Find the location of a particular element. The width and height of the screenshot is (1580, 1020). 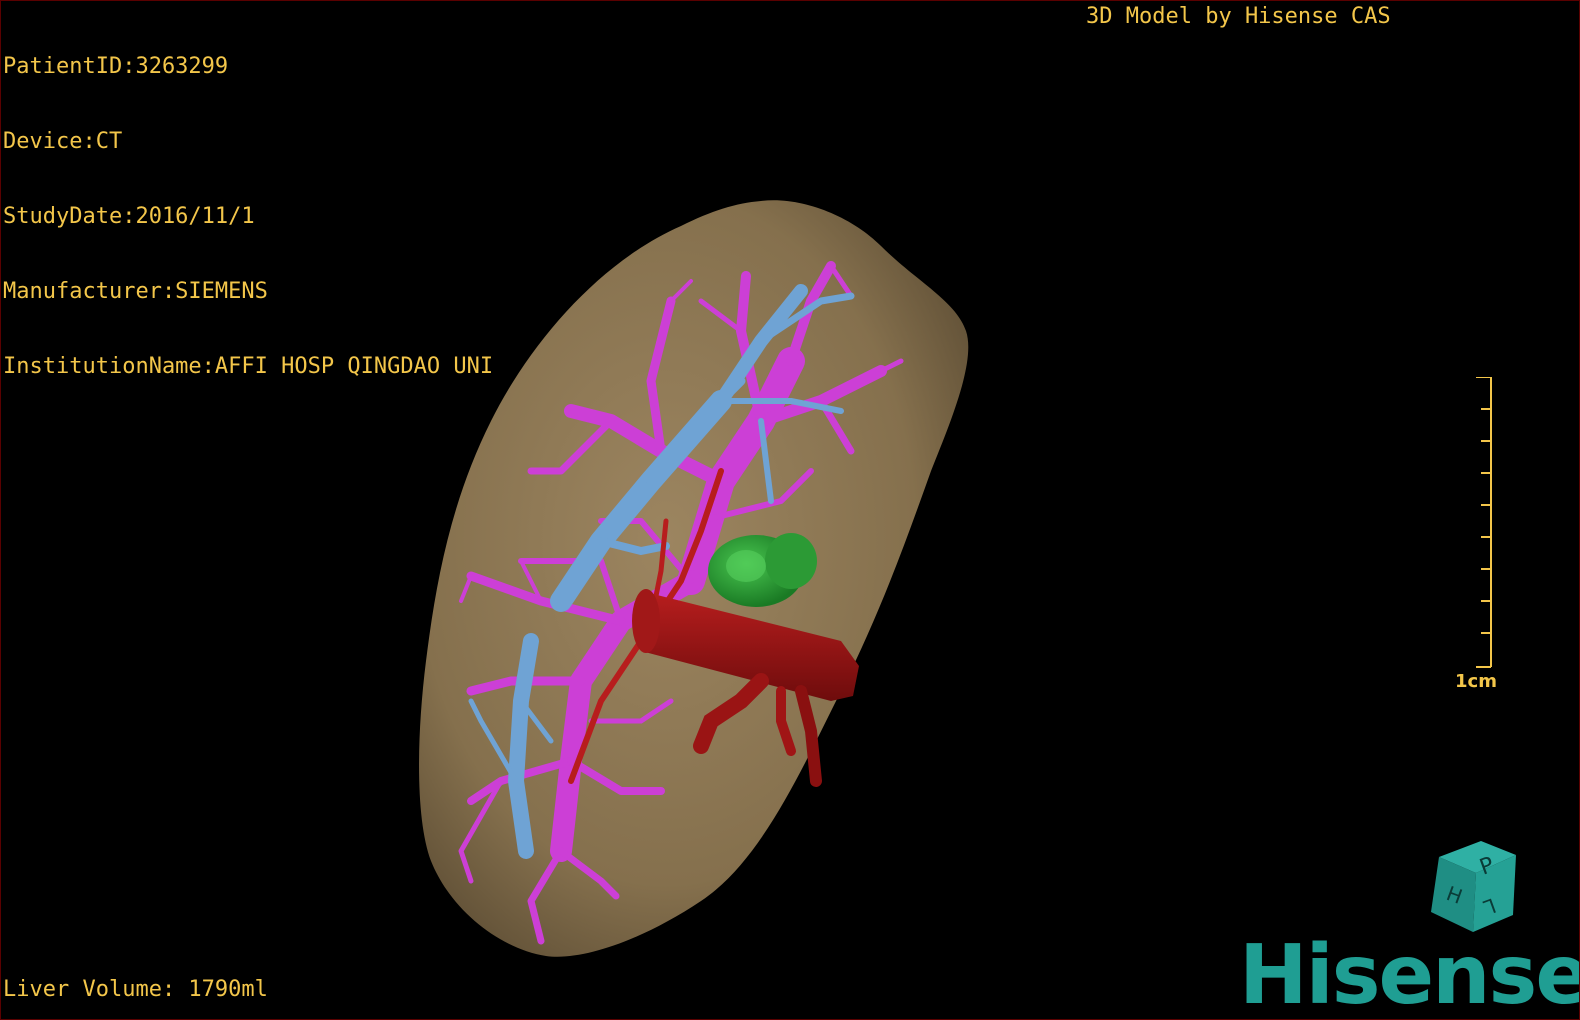

hisense-logo: Hisense is located at coordinates (1409, 974).